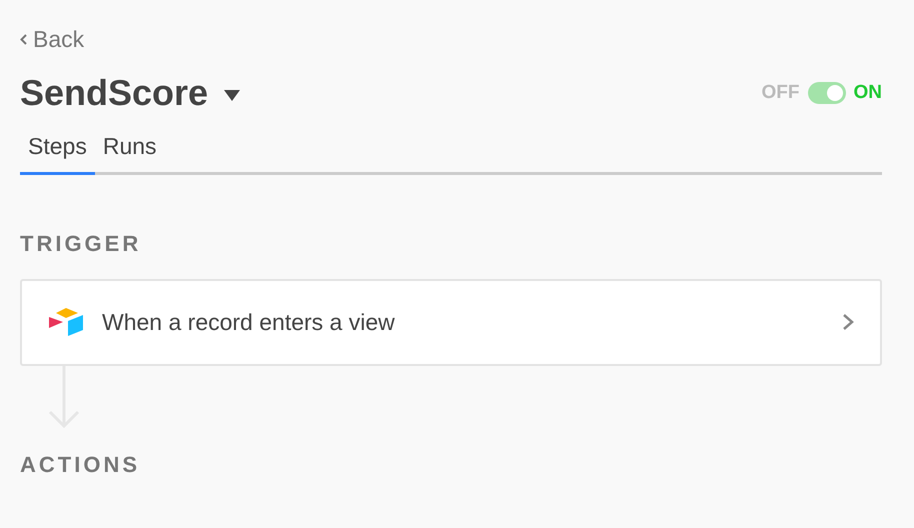  I want to click on section-heading: ACTIONS, so click(80, 465).